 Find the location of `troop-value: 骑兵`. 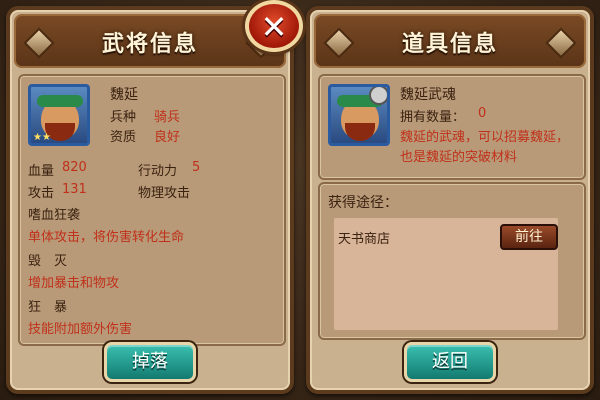

troop-value: 骑兵 is located at coordinates (167, 117).